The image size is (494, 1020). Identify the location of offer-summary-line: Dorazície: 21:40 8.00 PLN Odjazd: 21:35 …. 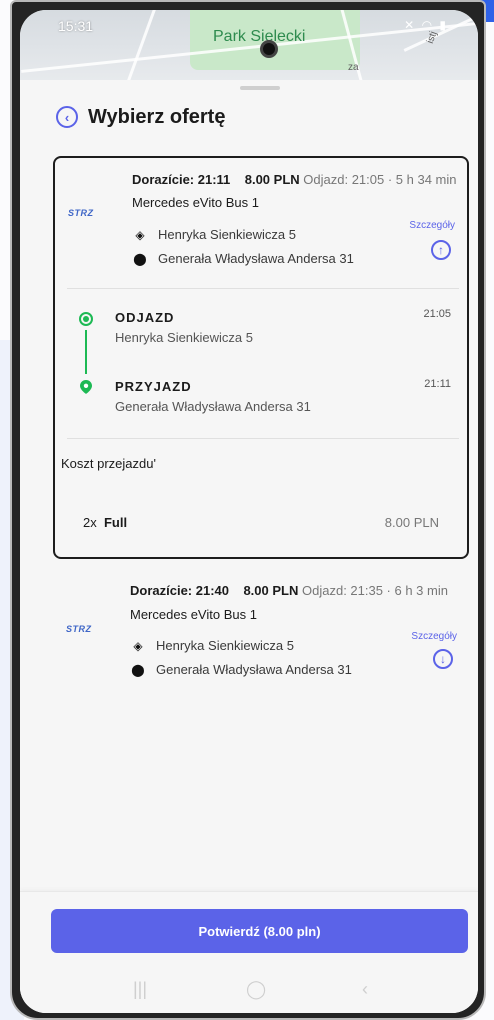
(289, 590).